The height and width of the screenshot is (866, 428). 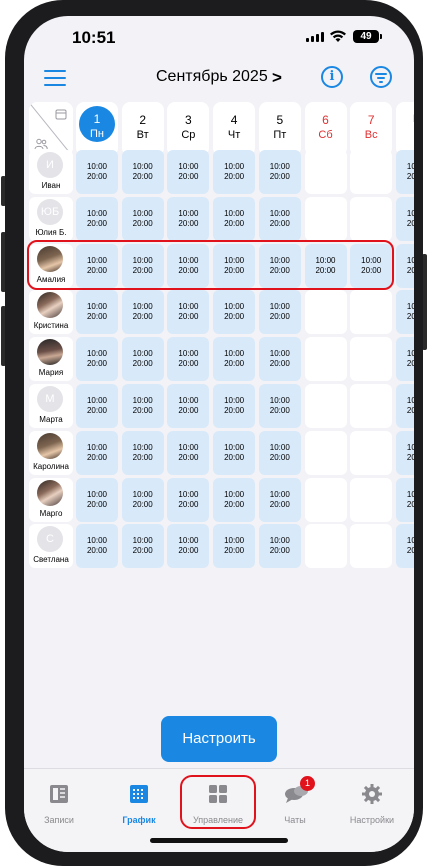 I want to click on day-column-header: 5 Пт, so click(x=279, y=129).